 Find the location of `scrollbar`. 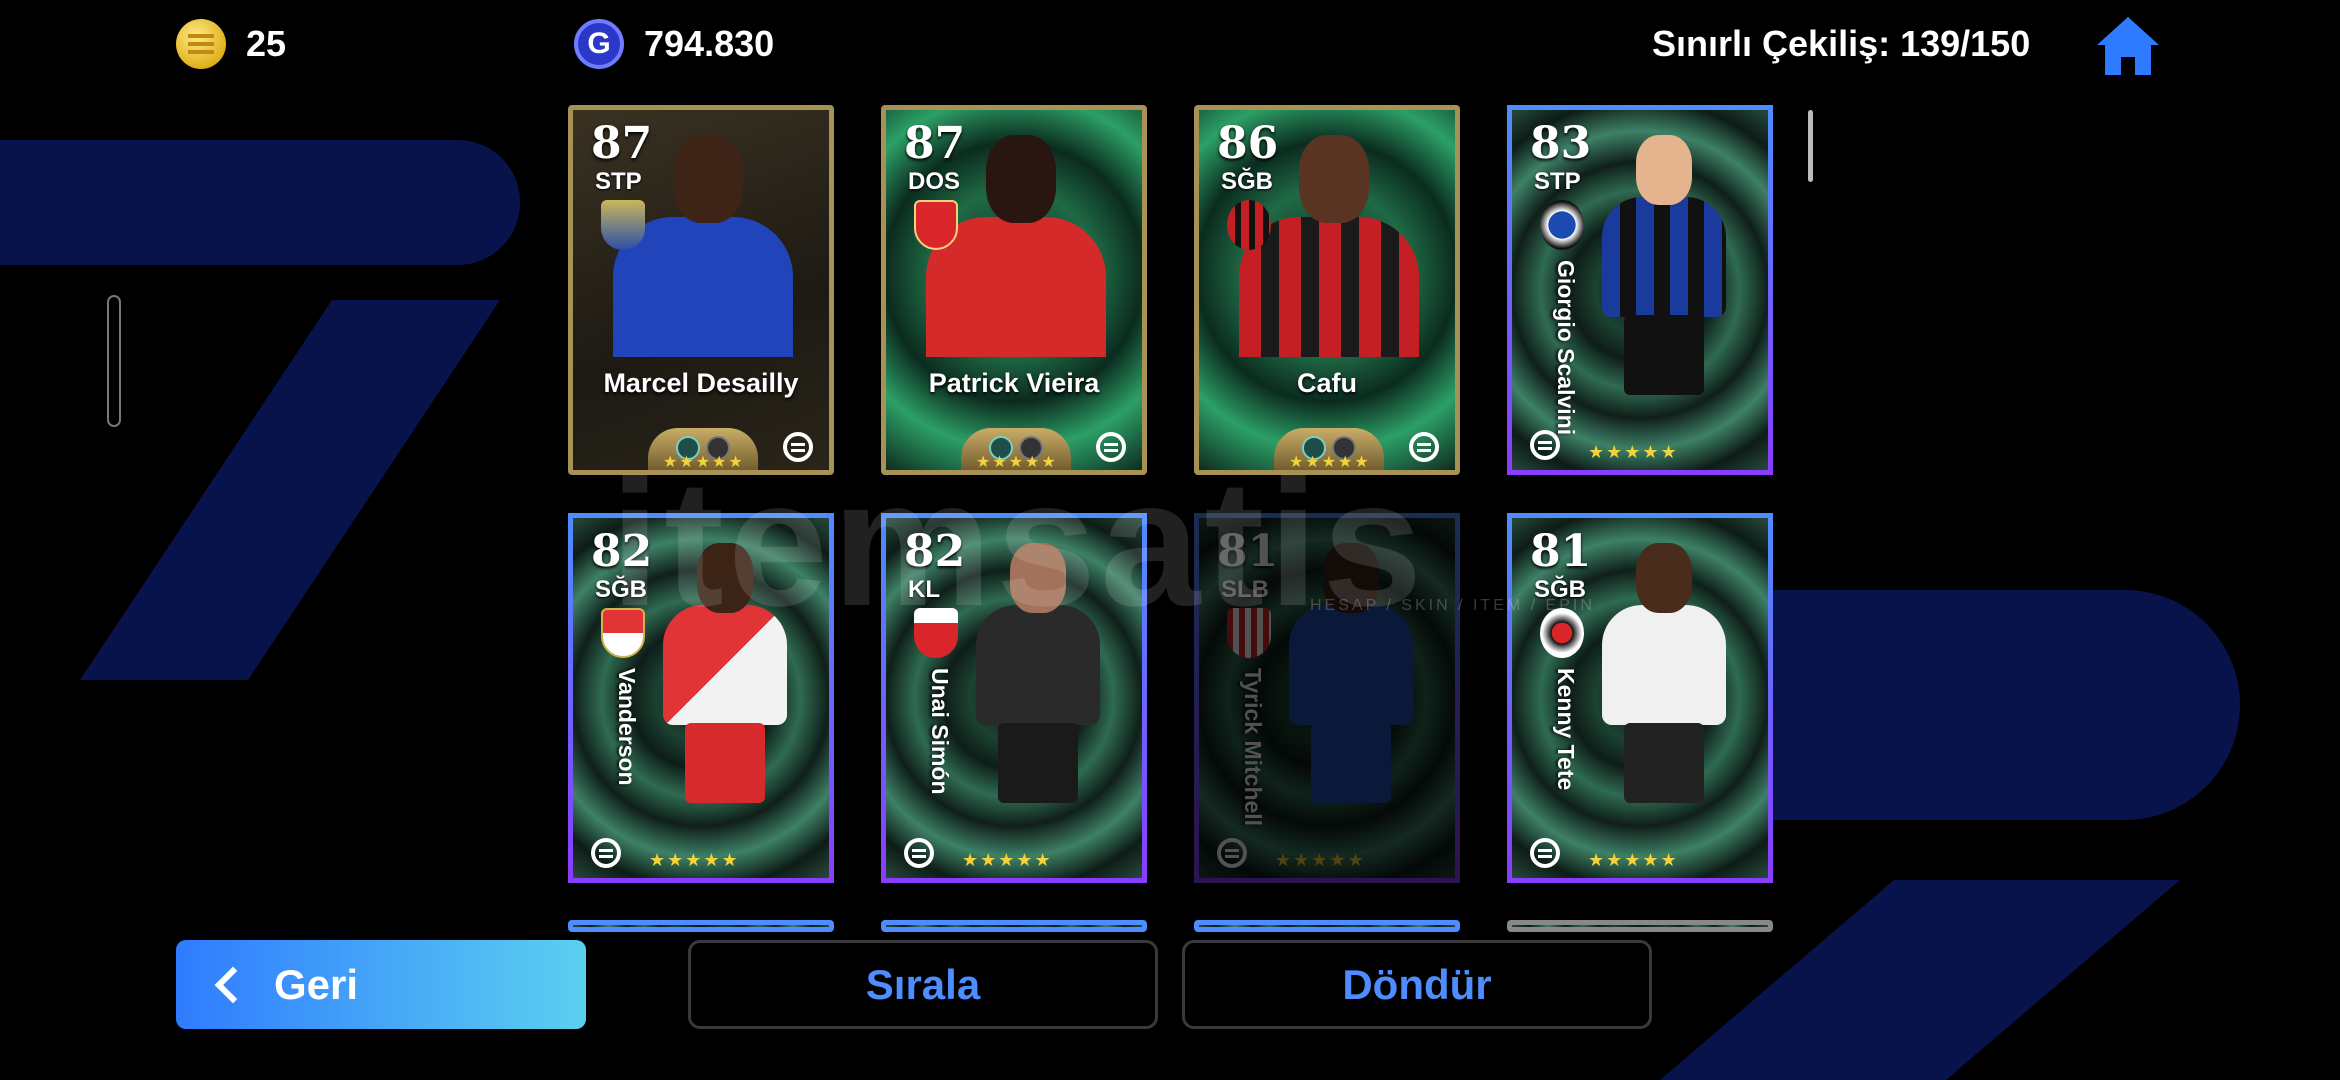

scrollbar is located at coordinates (1810, 146).